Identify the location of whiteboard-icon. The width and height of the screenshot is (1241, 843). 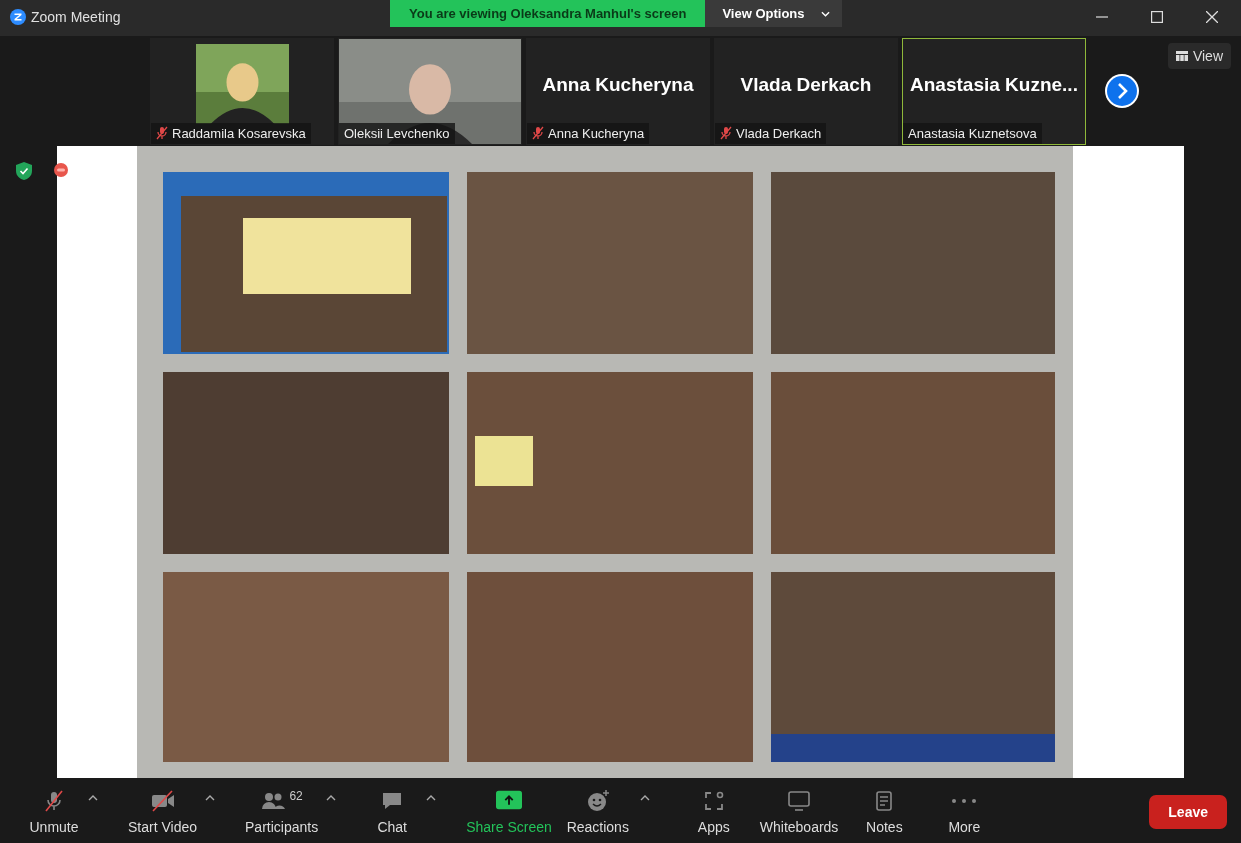
(799, 800).